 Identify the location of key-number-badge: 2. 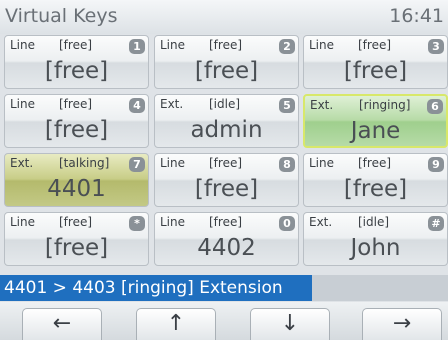
(287, 46).